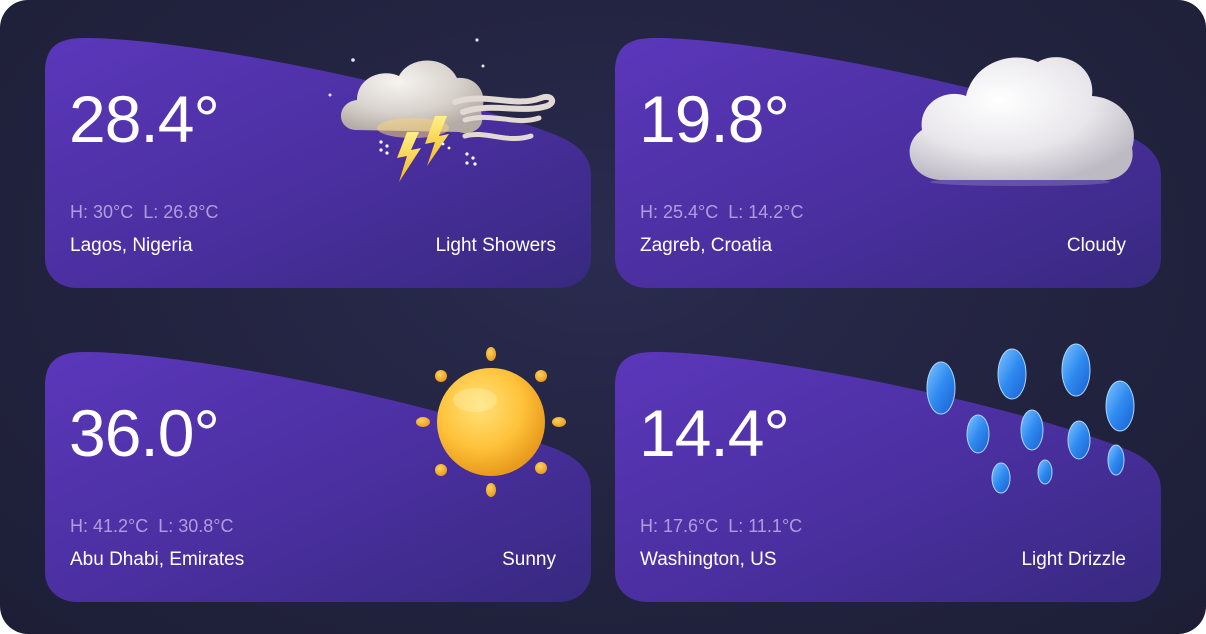 The width and height of the screenshot is (1206, 634). Describe the element at coordinates (144, 433) in the screenshot. I see `temperature: 36.0°` at that location.